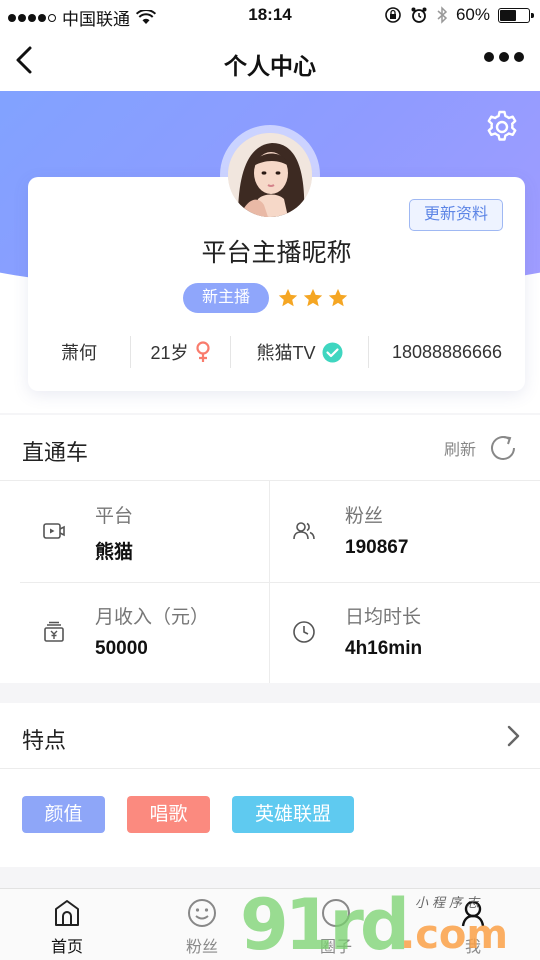 Image resolution: width=540 pixels, height=960 pixels. Describe the element at coordinates (336, 913) in the screenshot. I see `circle-icon` at that location.